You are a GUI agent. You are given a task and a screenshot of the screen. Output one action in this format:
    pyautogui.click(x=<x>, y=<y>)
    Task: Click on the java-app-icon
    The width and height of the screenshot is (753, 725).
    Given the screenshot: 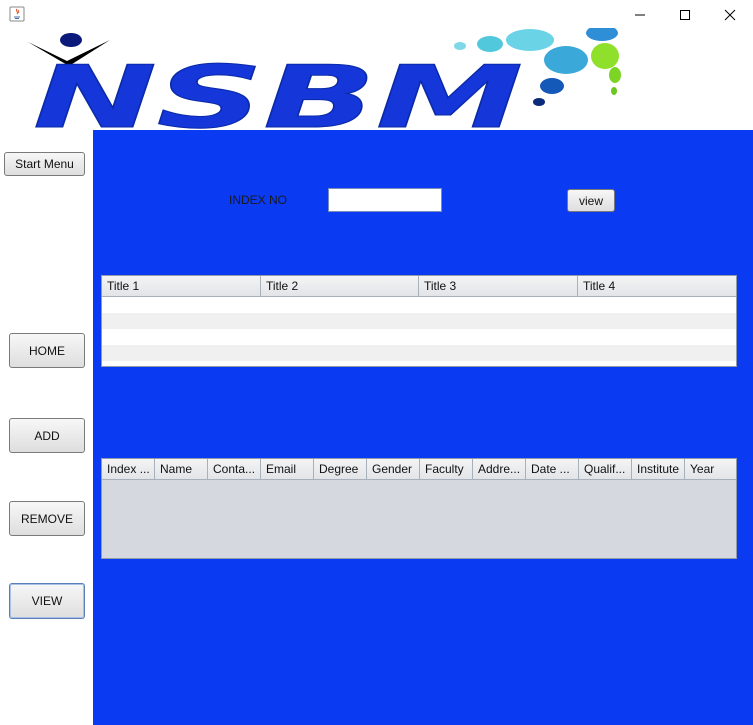 What is the action you would take?
    pyautogui.click(x=17, y=14)
    